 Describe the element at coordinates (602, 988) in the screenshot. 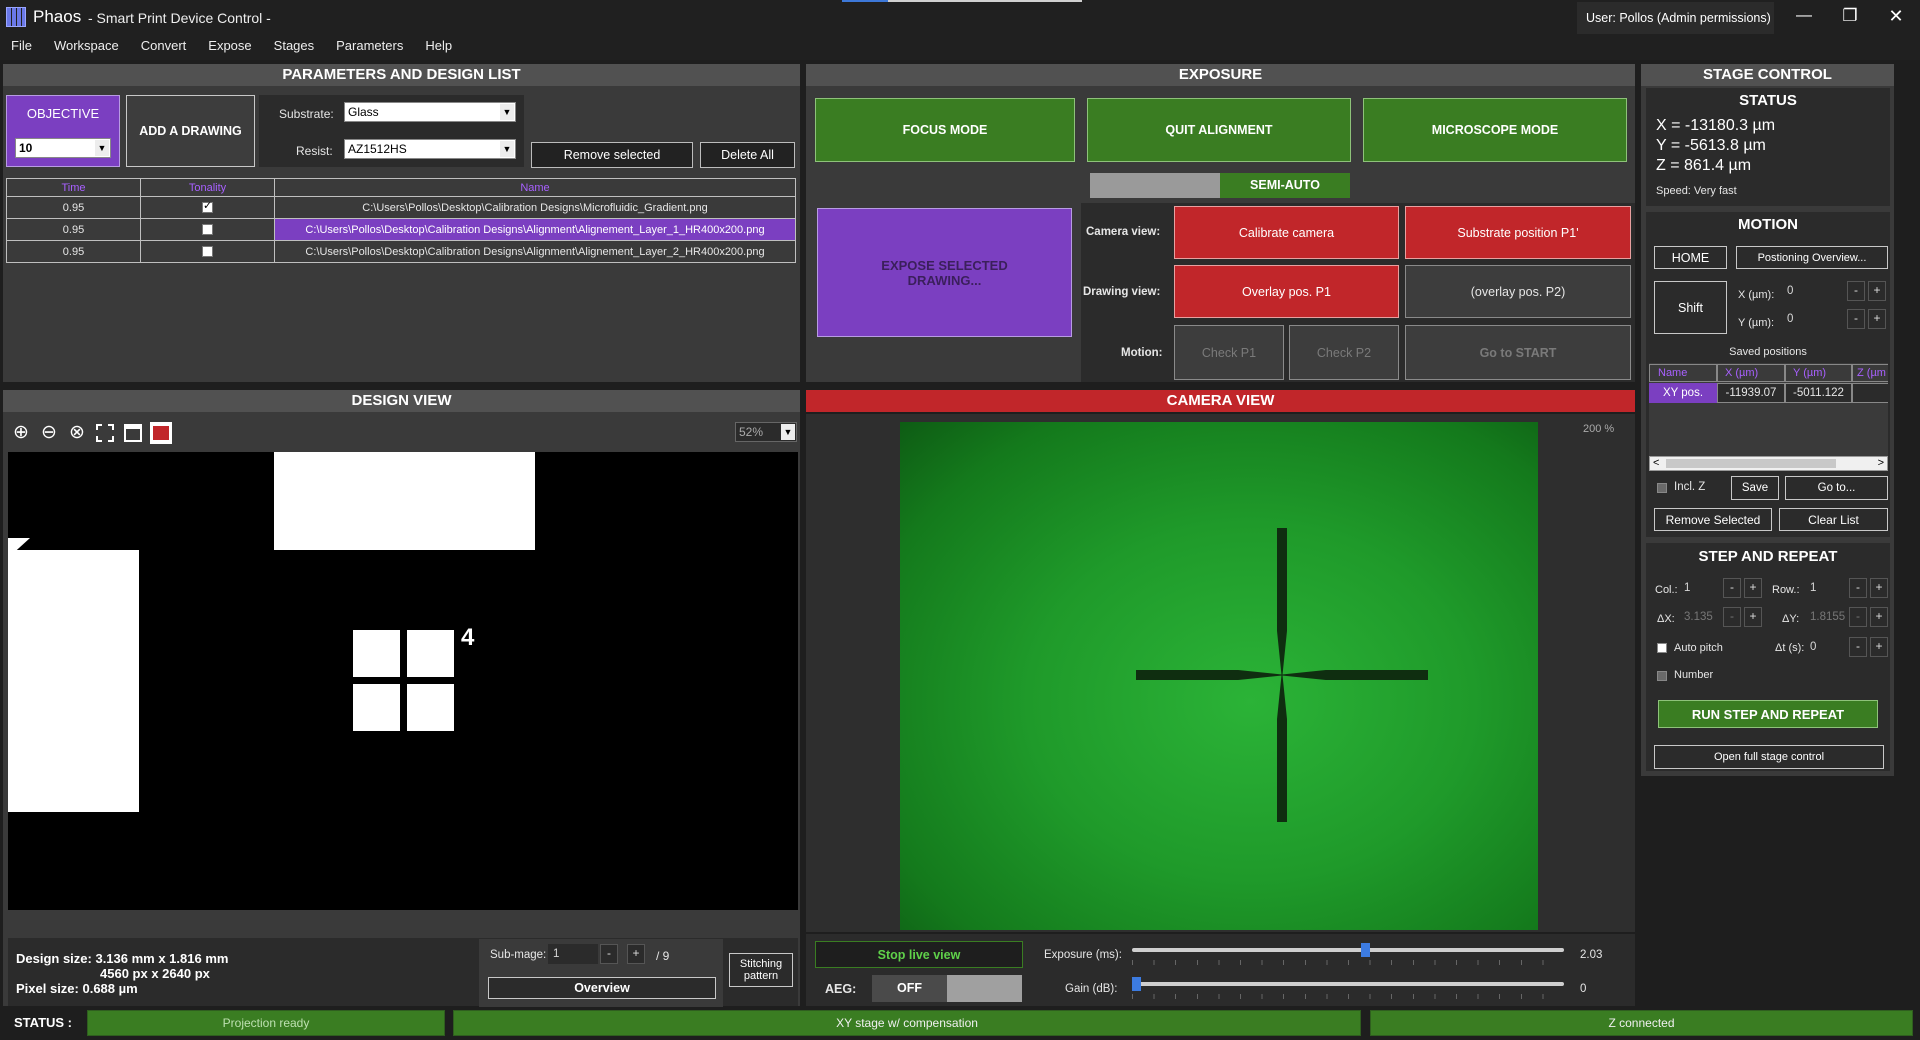

I see `overview-button: Overview` at that location.